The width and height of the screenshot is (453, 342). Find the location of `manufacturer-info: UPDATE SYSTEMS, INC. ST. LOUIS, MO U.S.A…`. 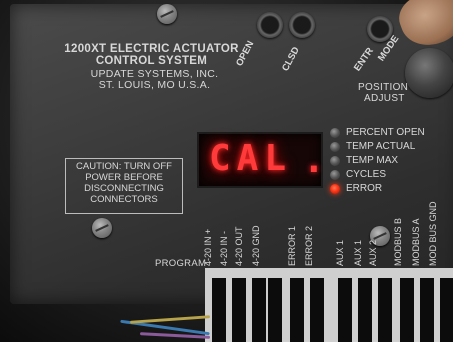

manufacturer-info: UPDATE SYSTEMS, INC. ST. LOUIS, MO U.S.A… is located at coordinates (154, 79).